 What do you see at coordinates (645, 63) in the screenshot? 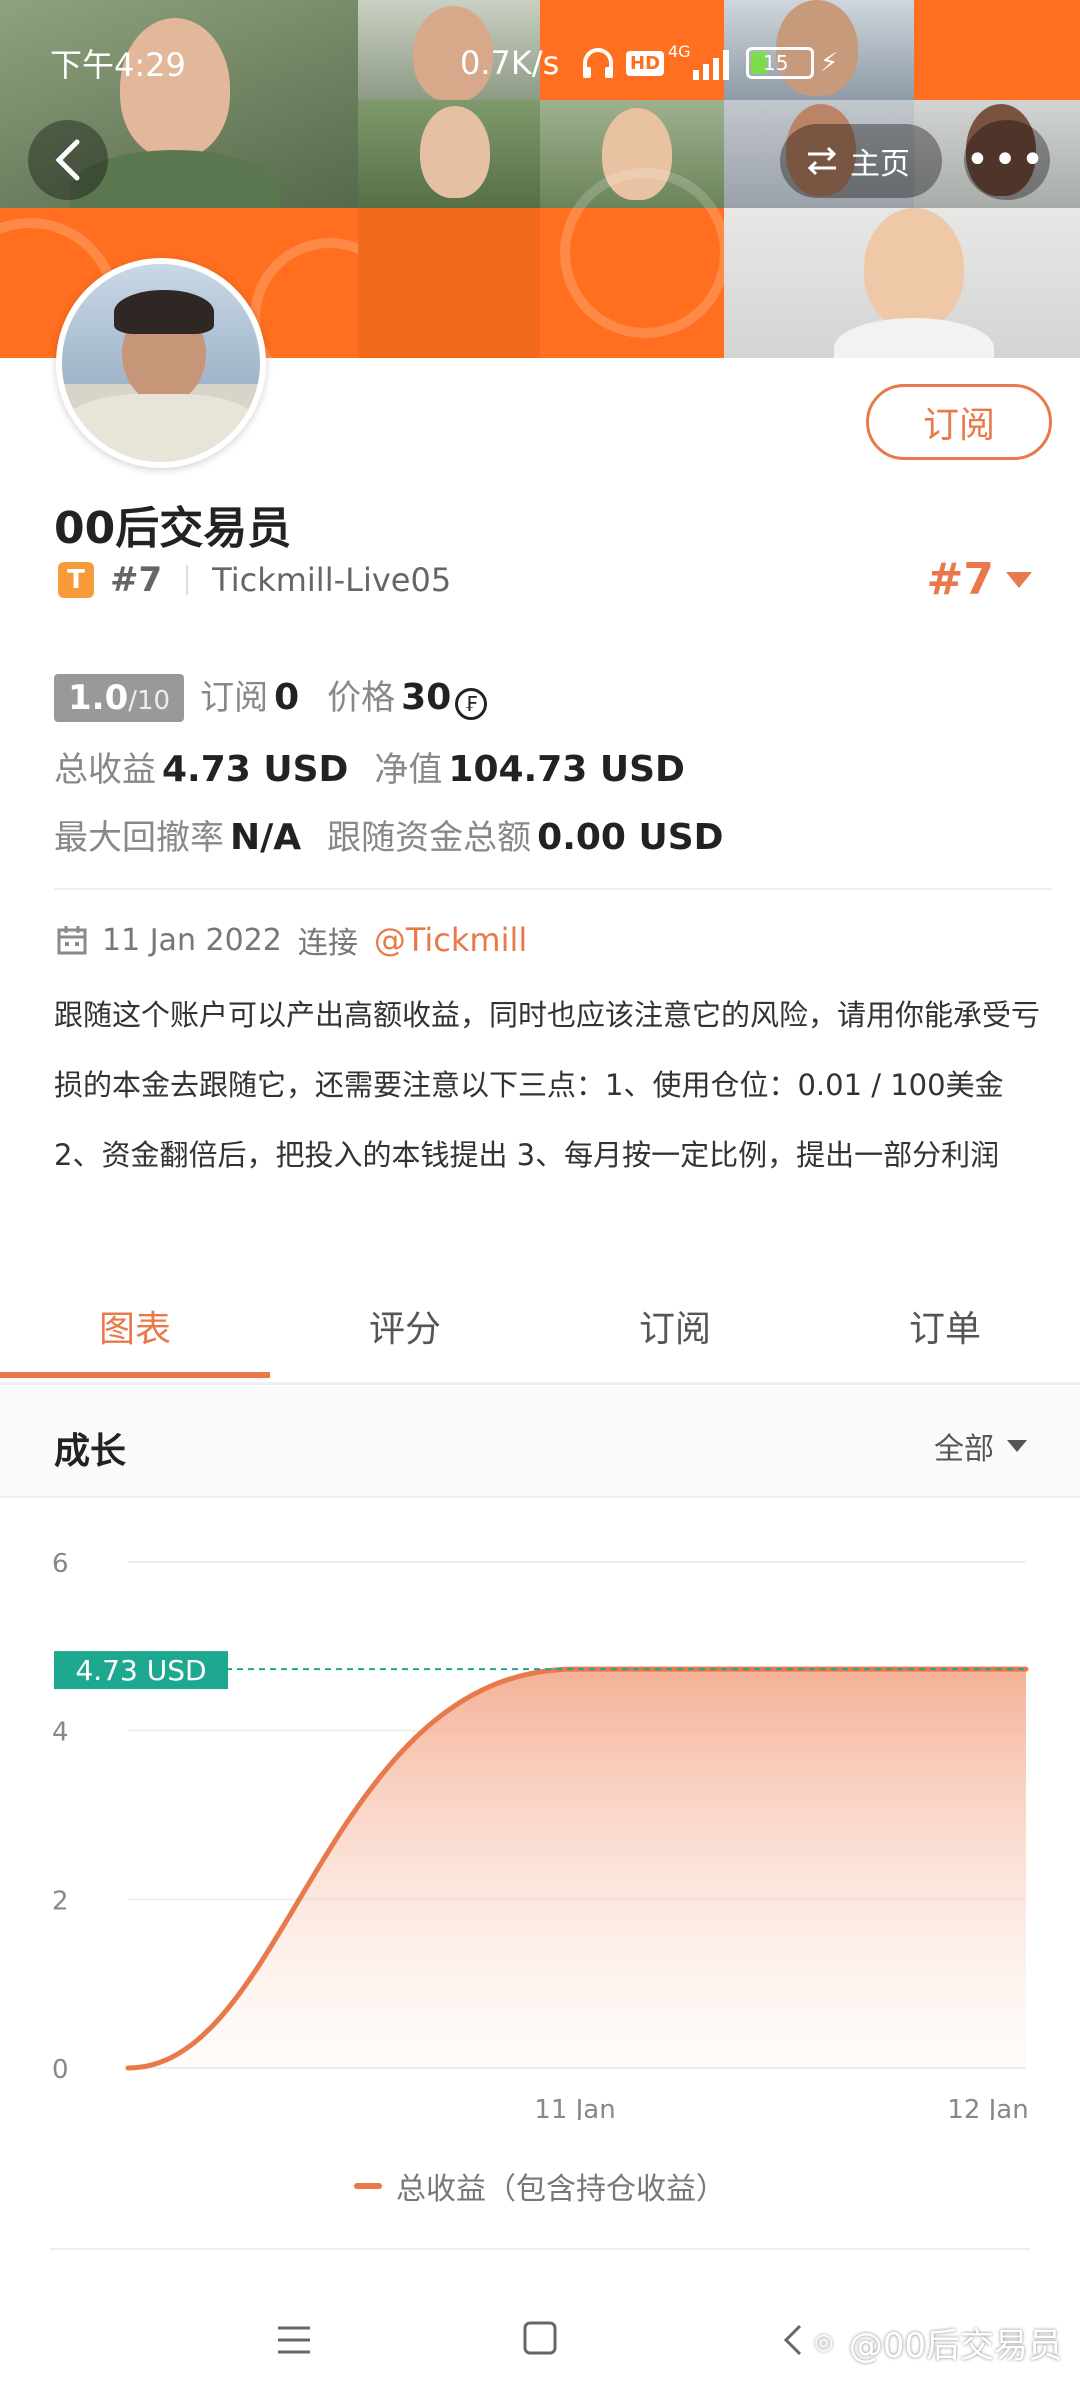
I see `hd-icon: HD` at bounding box center [645, 63].